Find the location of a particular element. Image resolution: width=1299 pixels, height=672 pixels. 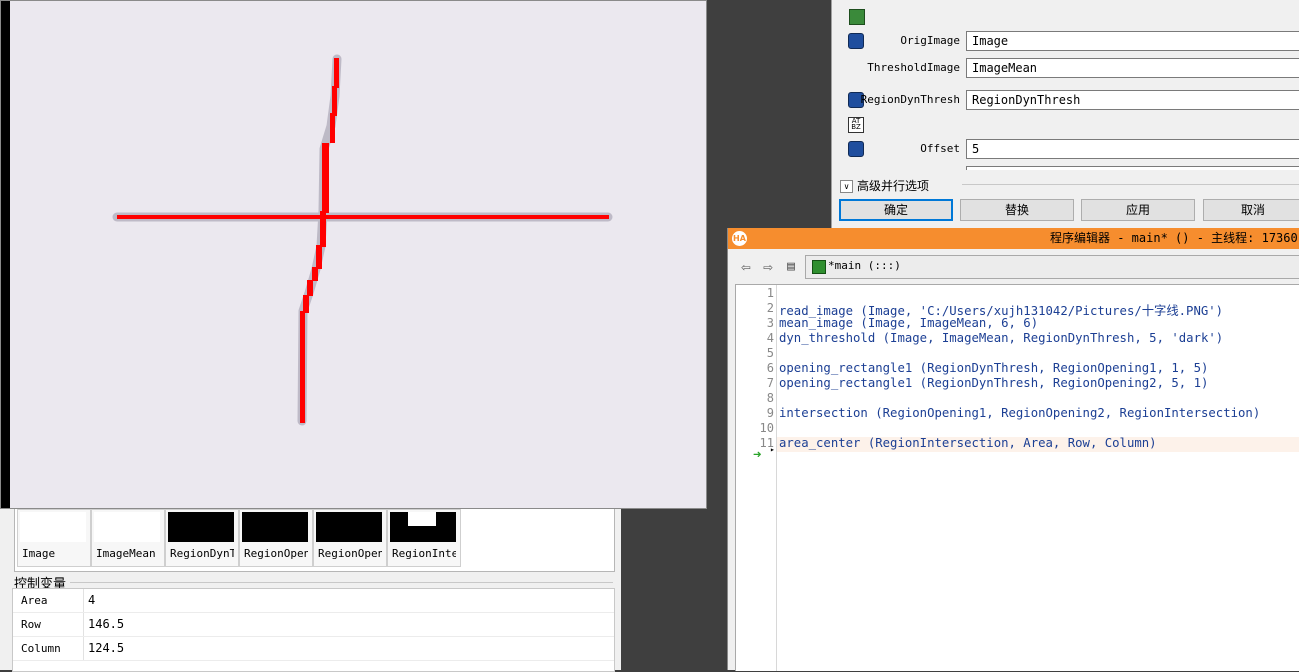

param-label-origimage: OrigImage is located at coordinates (930, 40).